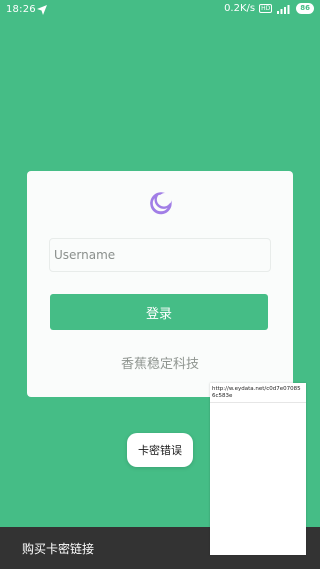 This screenshot has height=569, width=320. Describe the element at coordinates (159, 312) in the screenshot. I see `login-button: 登录` at that location.